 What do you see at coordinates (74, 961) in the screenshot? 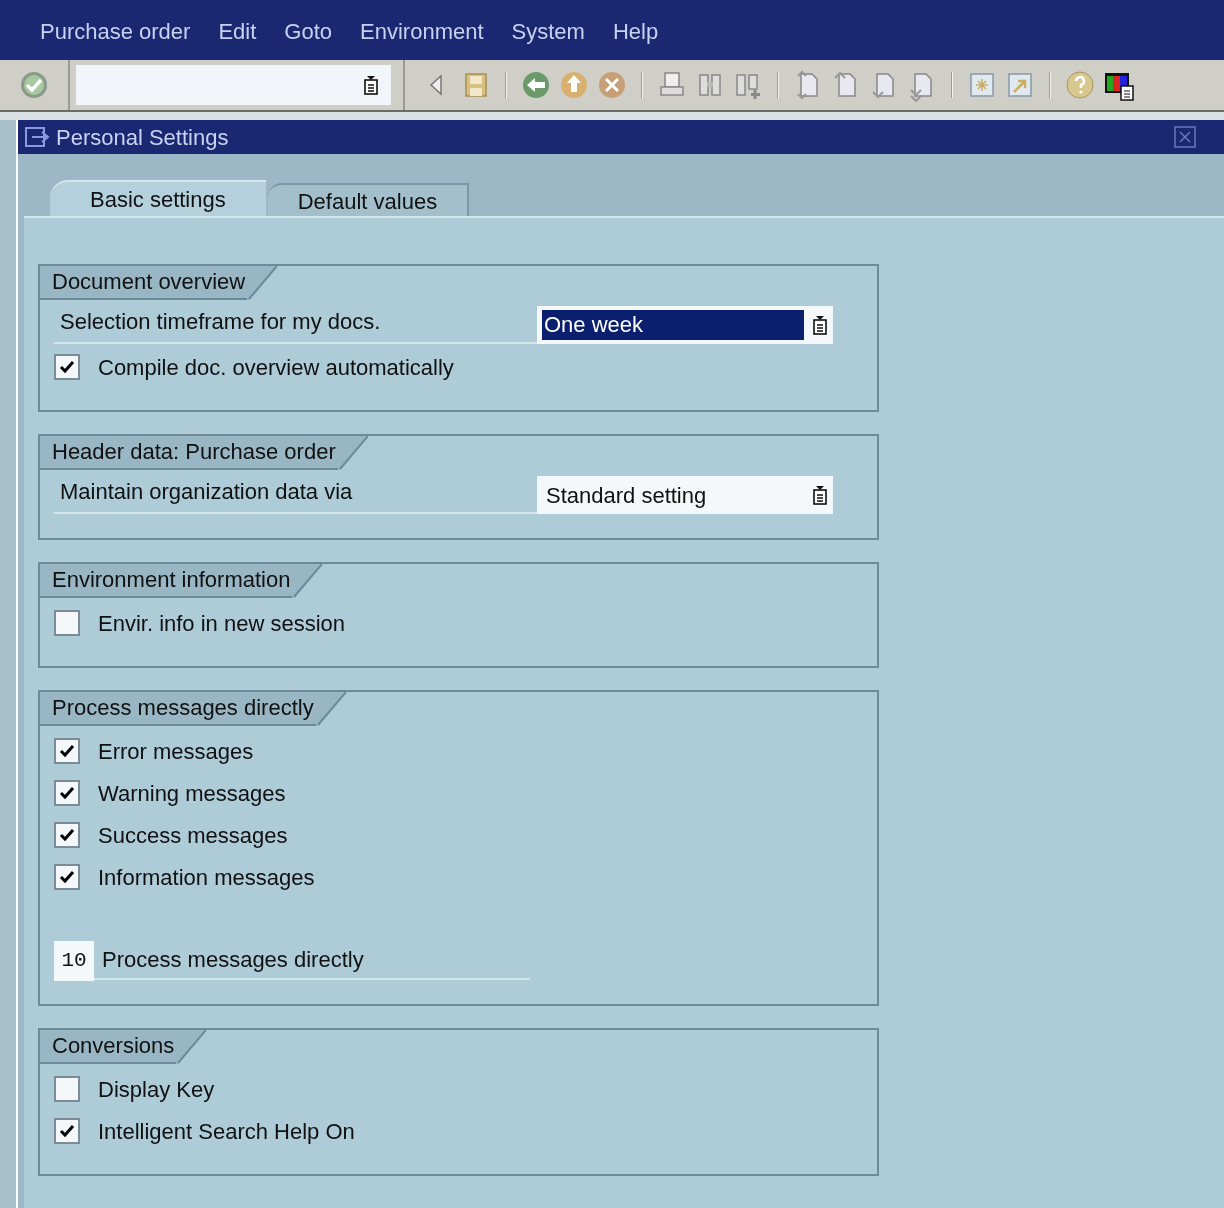
I see `number-field: 10` at bounding box center [74, 961].